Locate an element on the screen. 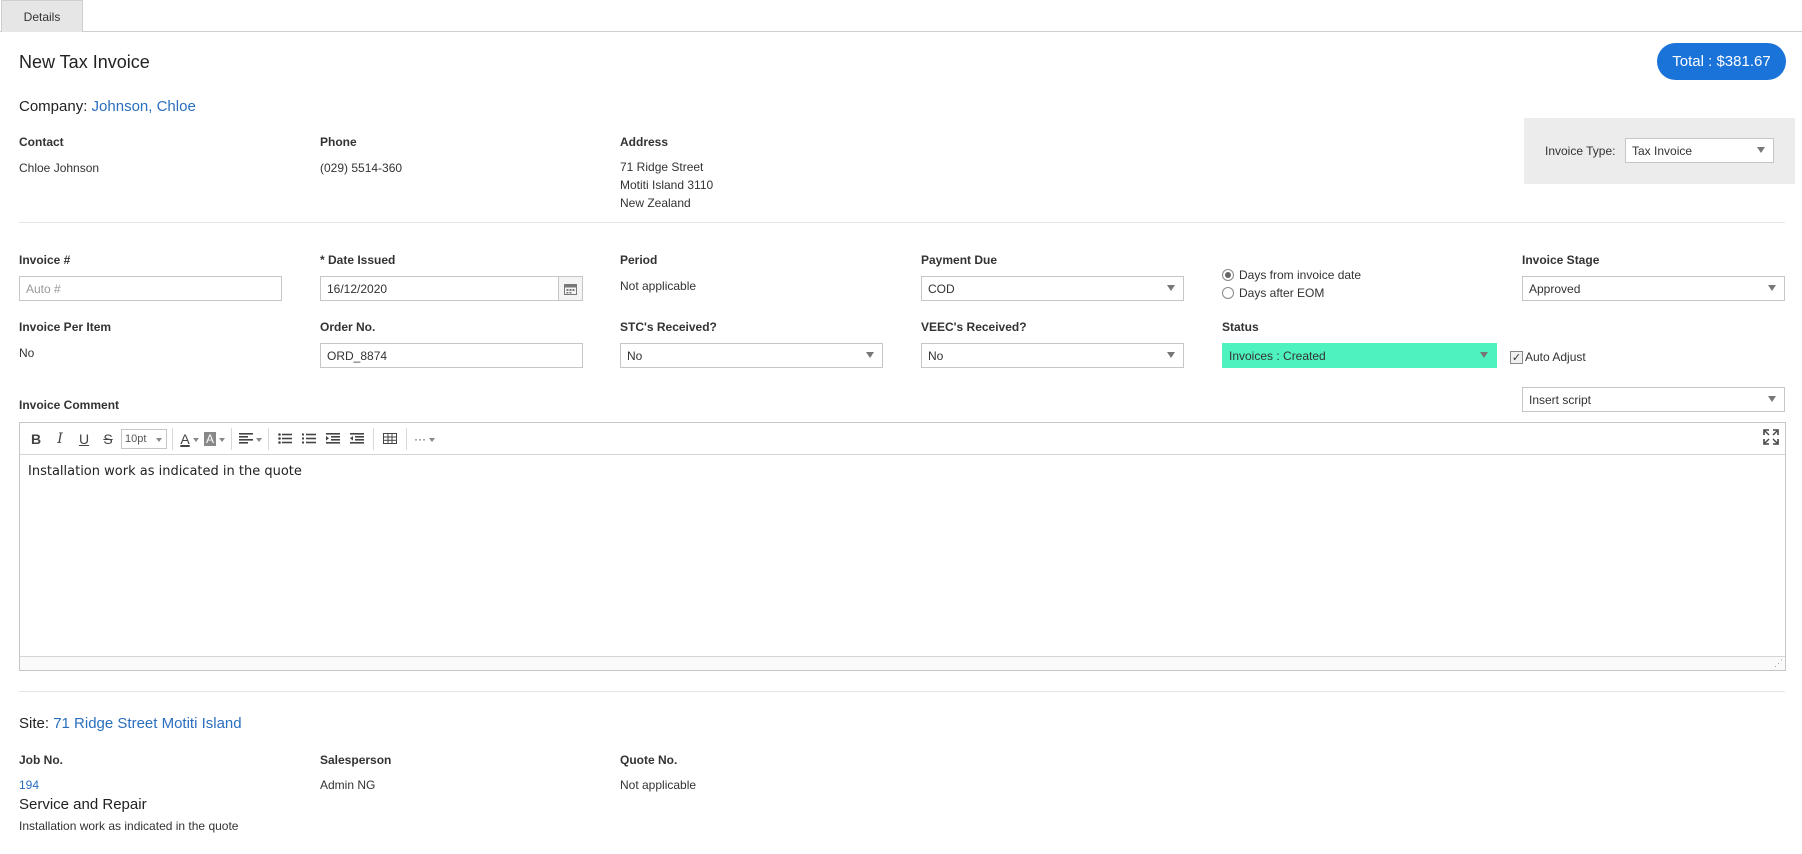 This screenshot has height=854, width=1802. site-label: Site: is located at coordinates (34, 723).